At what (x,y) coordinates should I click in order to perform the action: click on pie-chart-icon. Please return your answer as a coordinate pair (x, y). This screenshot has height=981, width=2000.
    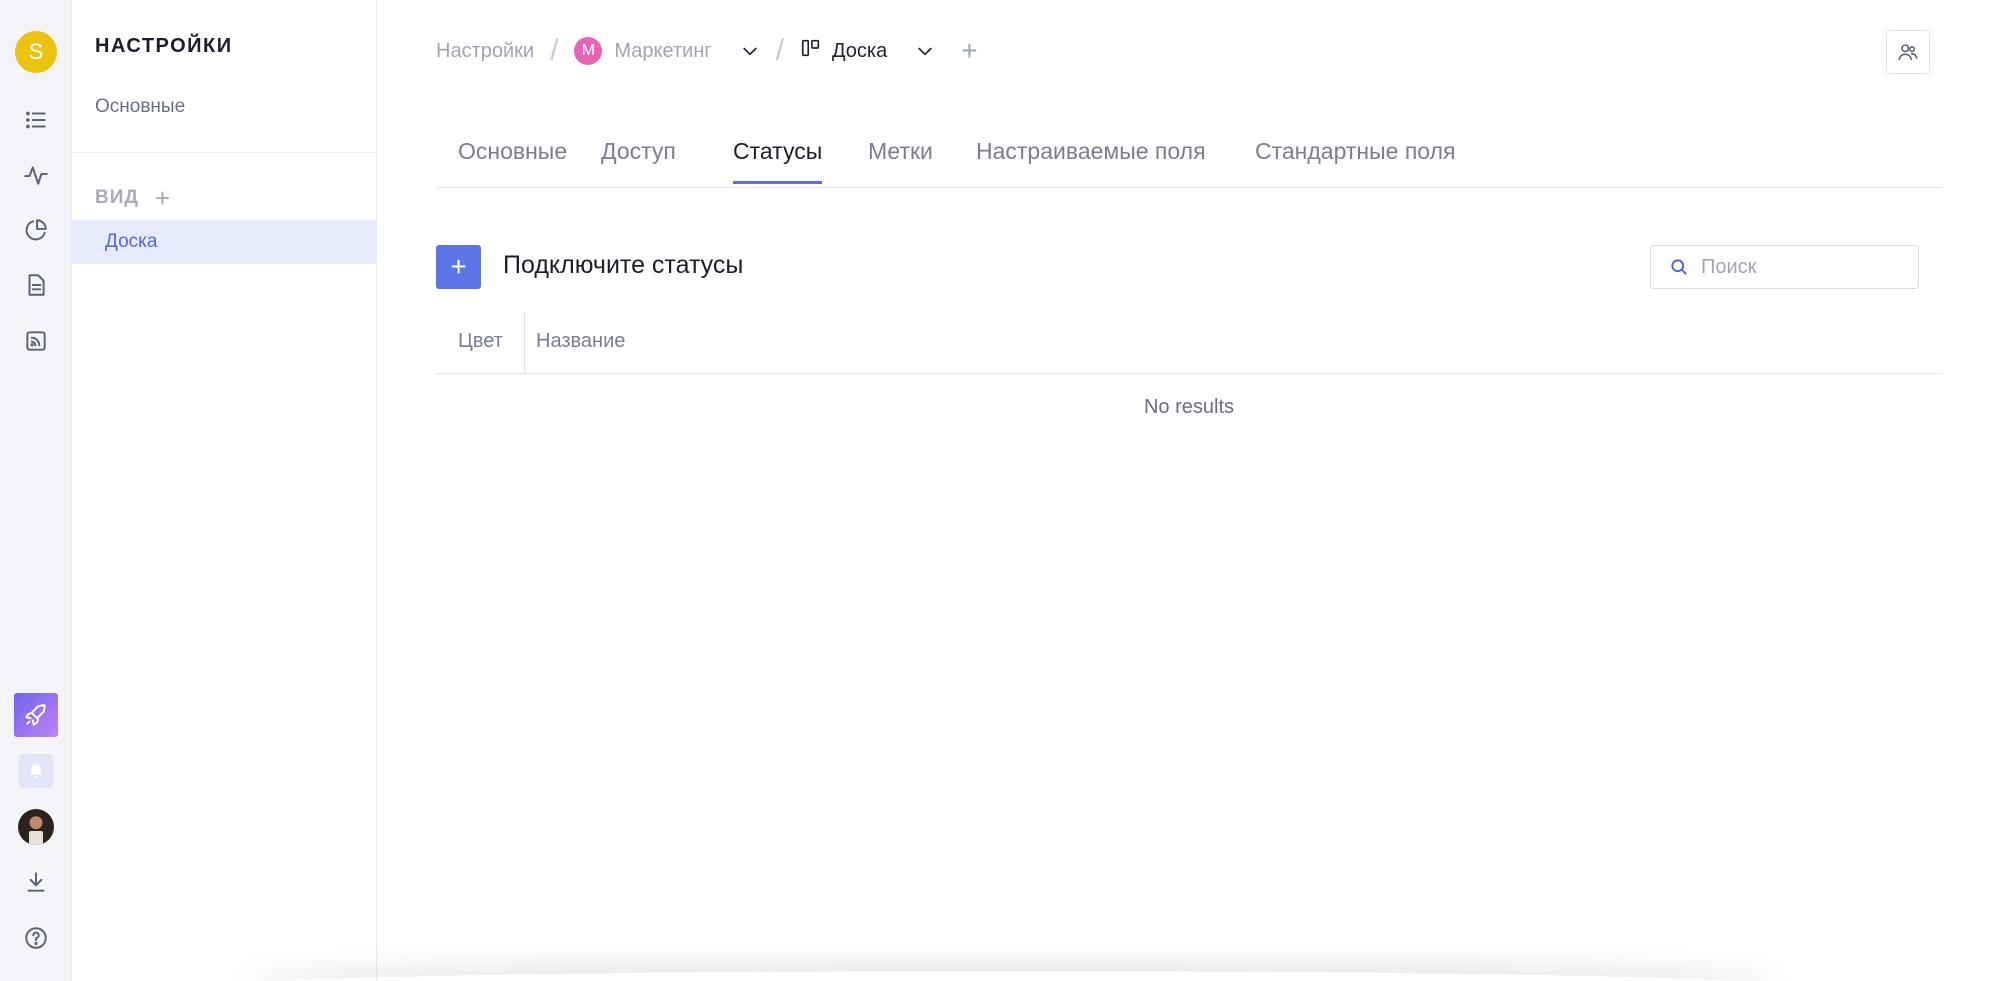
    Looking at the image, I should click on (36, 230).